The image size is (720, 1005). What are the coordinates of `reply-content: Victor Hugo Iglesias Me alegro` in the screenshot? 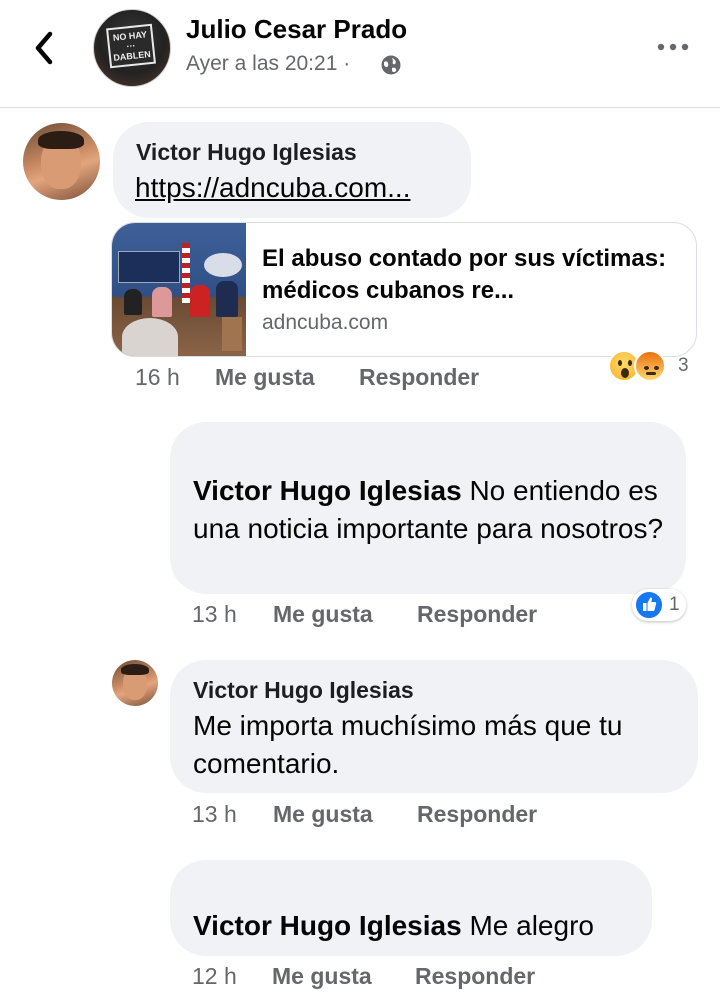 It's located at (423, 926).